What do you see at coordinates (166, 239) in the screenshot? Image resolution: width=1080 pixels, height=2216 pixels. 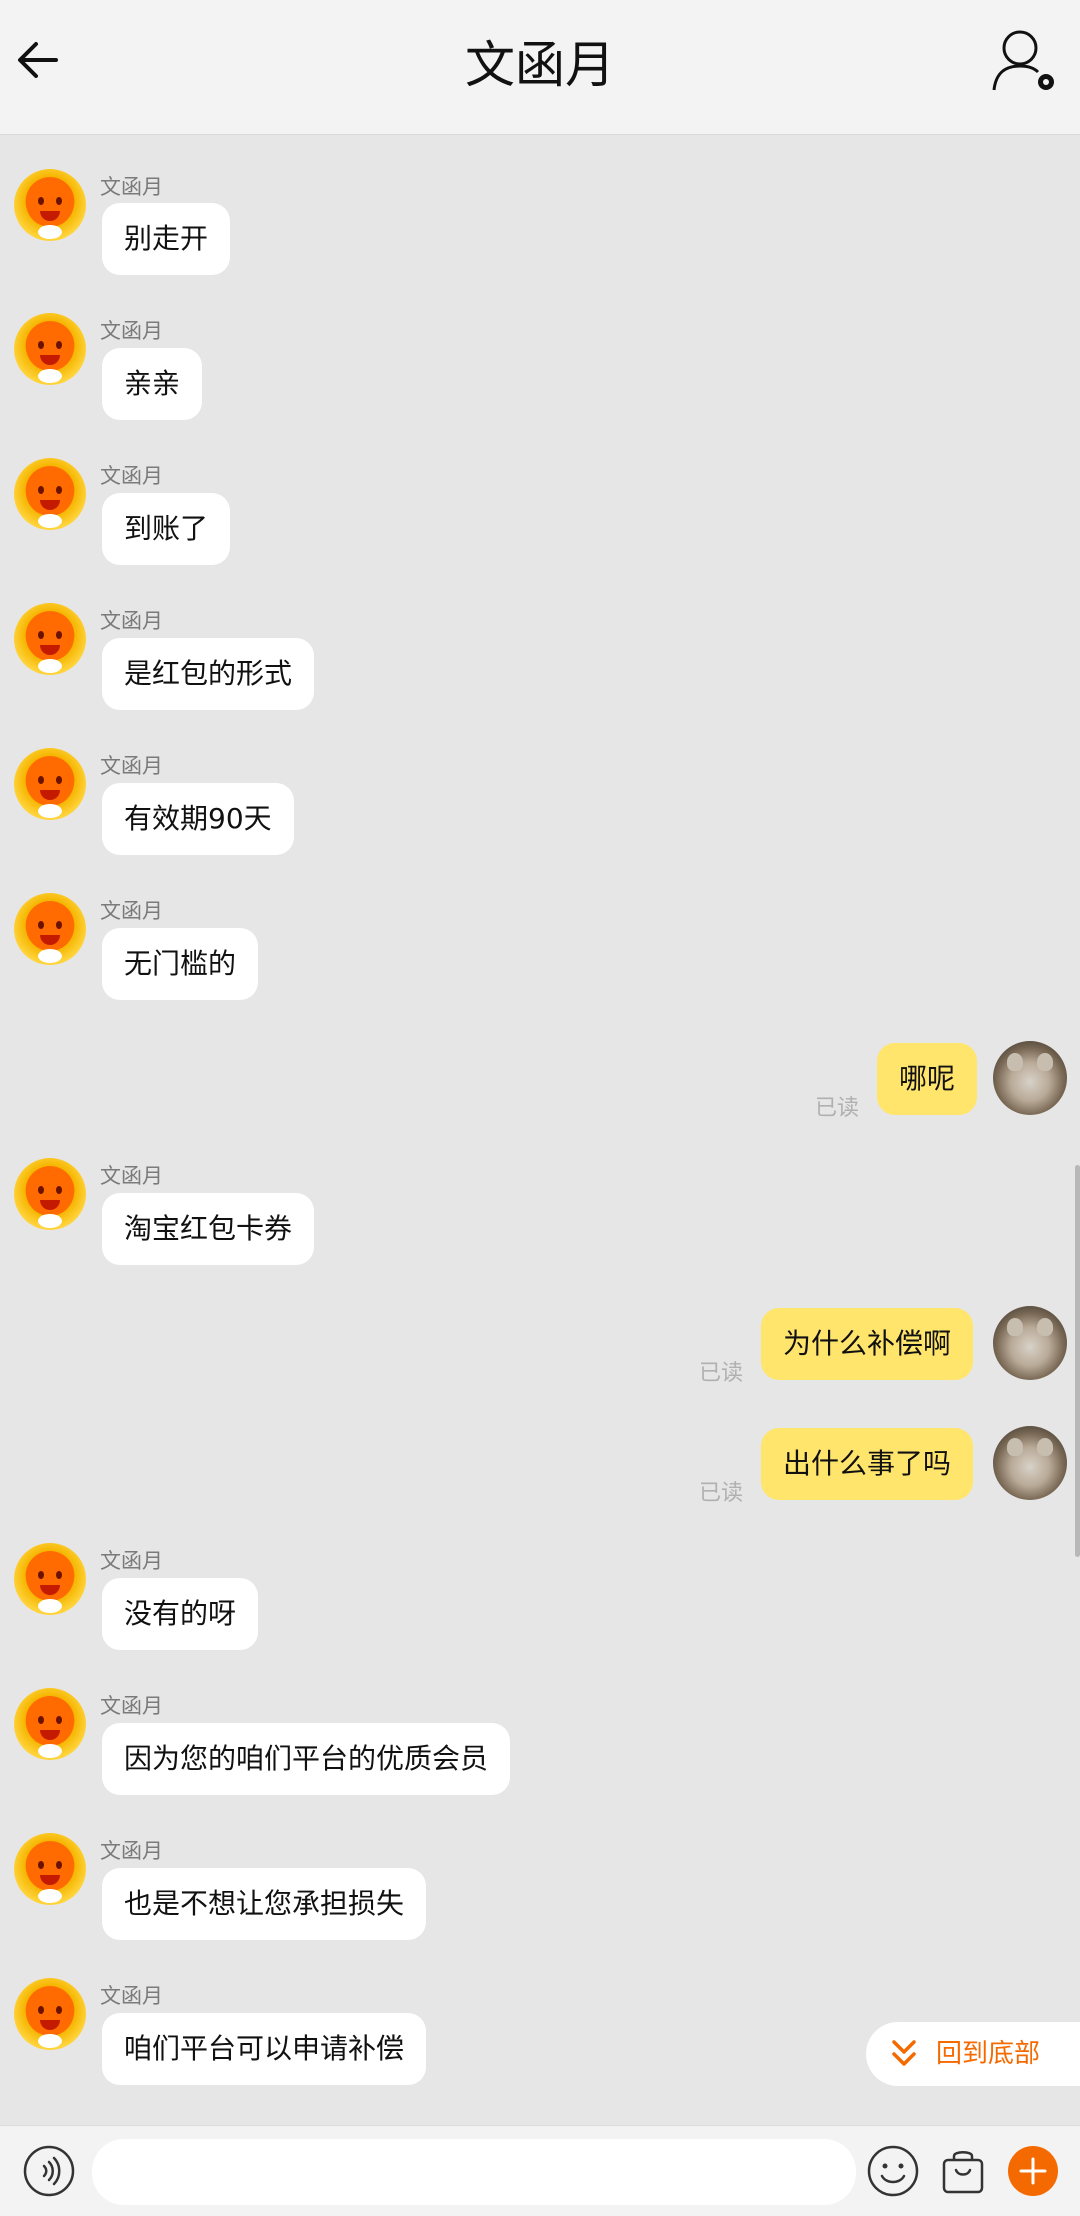 I see `message-bubble: 别走开` at bounding box center [166, 239].